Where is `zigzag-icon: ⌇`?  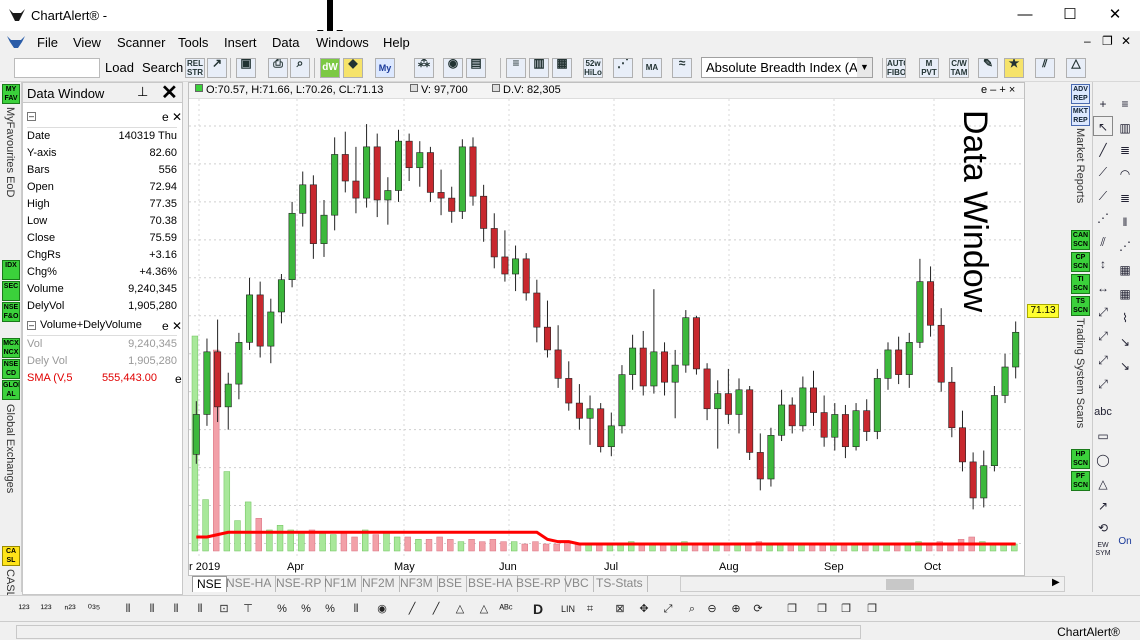
zigzag-icon: ⌇ is located at coordinates (1125, 318).